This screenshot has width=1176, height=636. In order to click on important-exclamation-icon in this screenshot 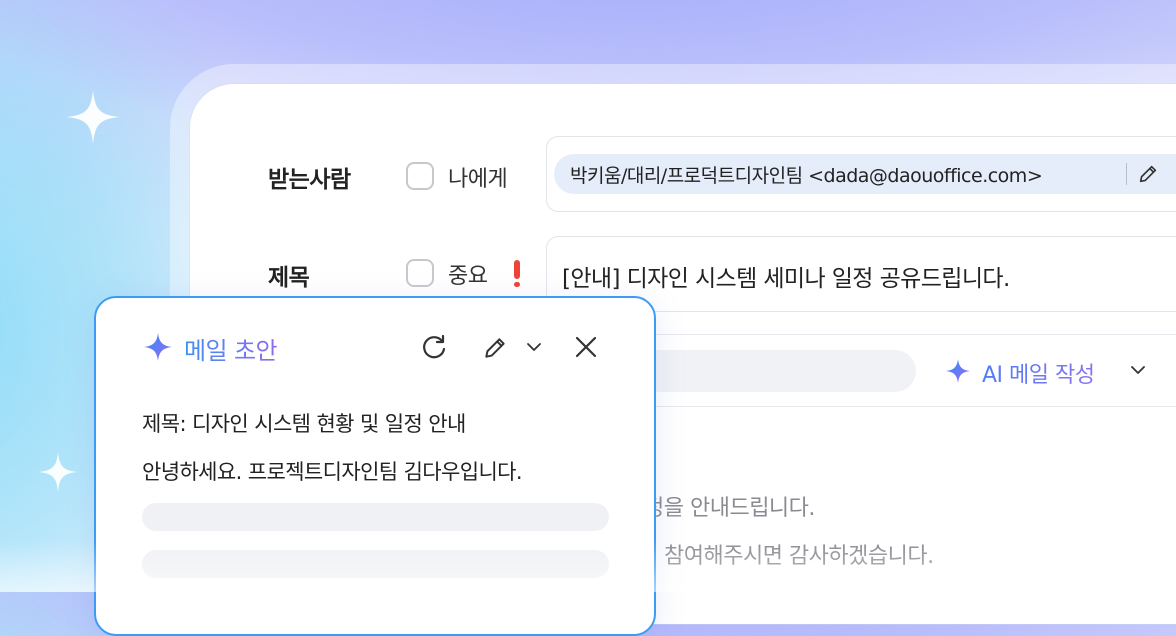, I will do `click(517, 269)`.